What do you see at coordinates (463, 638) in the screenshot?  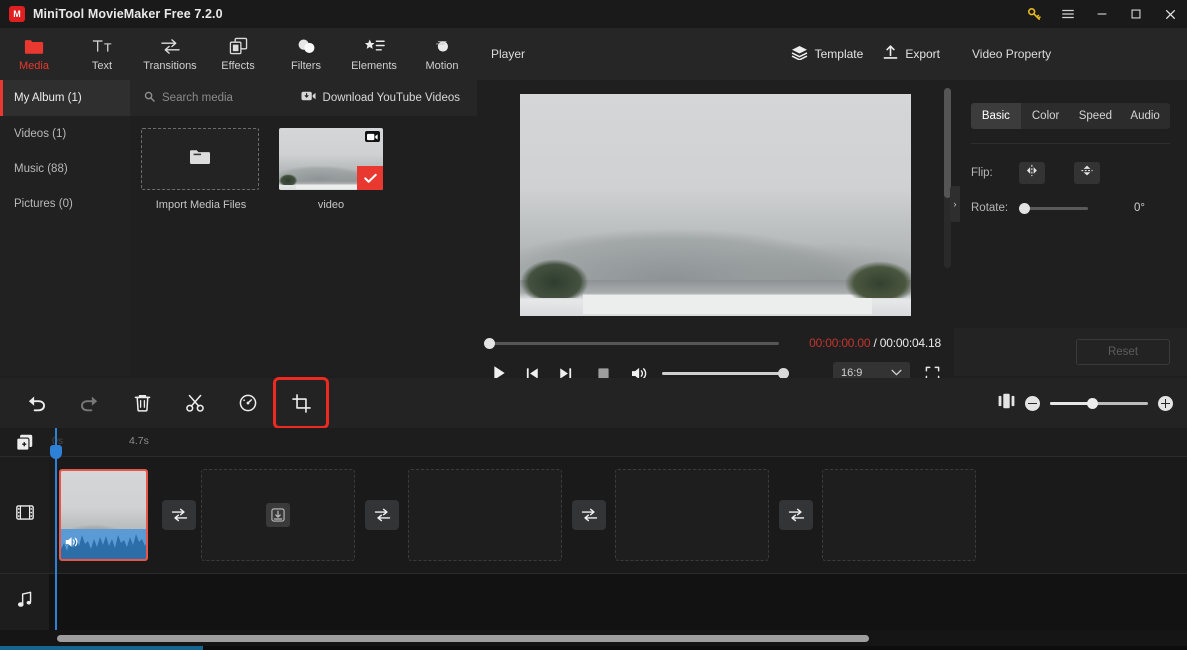 I see `timeline-horizontal-scrollbar` at bounding box center [463, 638].